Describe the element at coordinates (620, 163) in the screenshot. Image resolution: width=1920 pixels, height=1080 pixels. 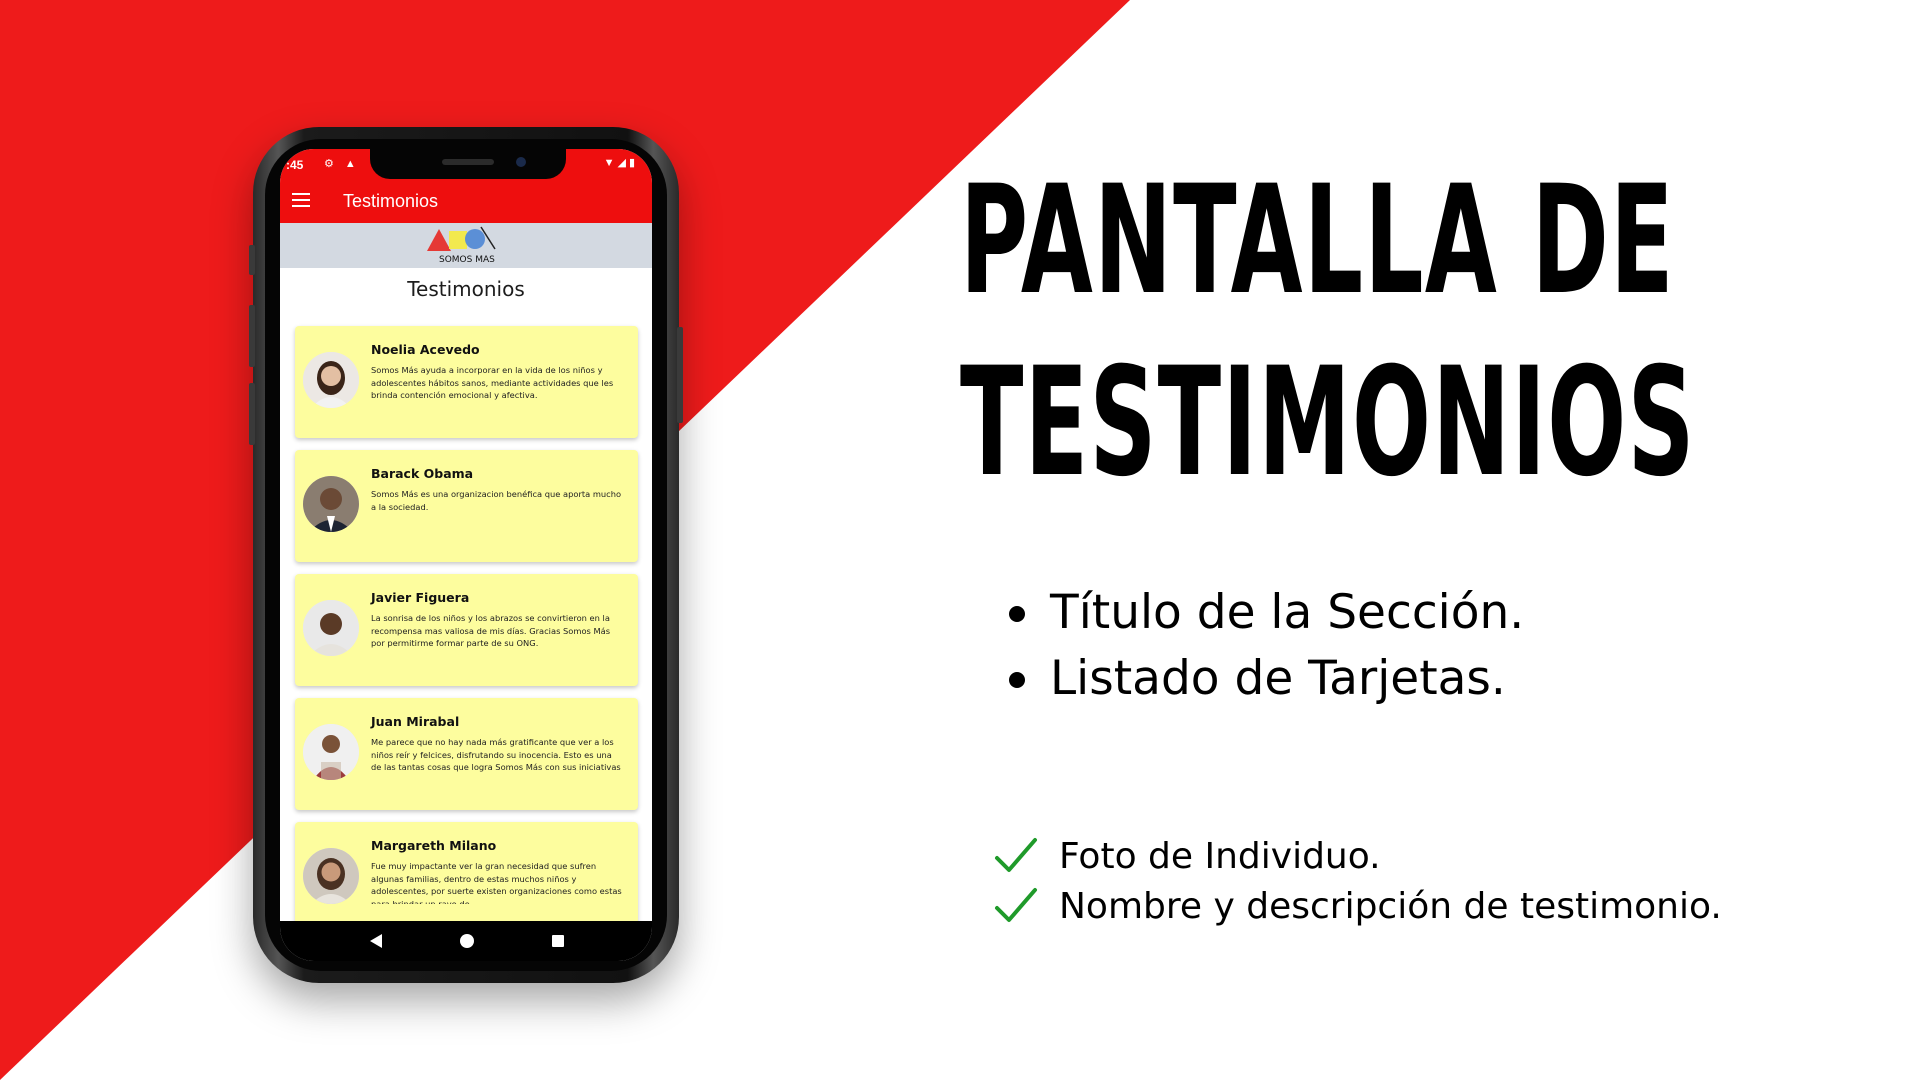
I see `status-signal-battery-icons: ▼◢▮` at that location.